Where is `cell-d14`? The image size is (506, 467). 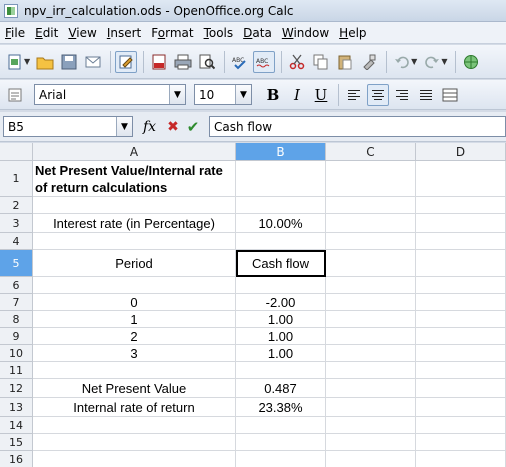 cell-d14 is located at coordinates (461, 425).